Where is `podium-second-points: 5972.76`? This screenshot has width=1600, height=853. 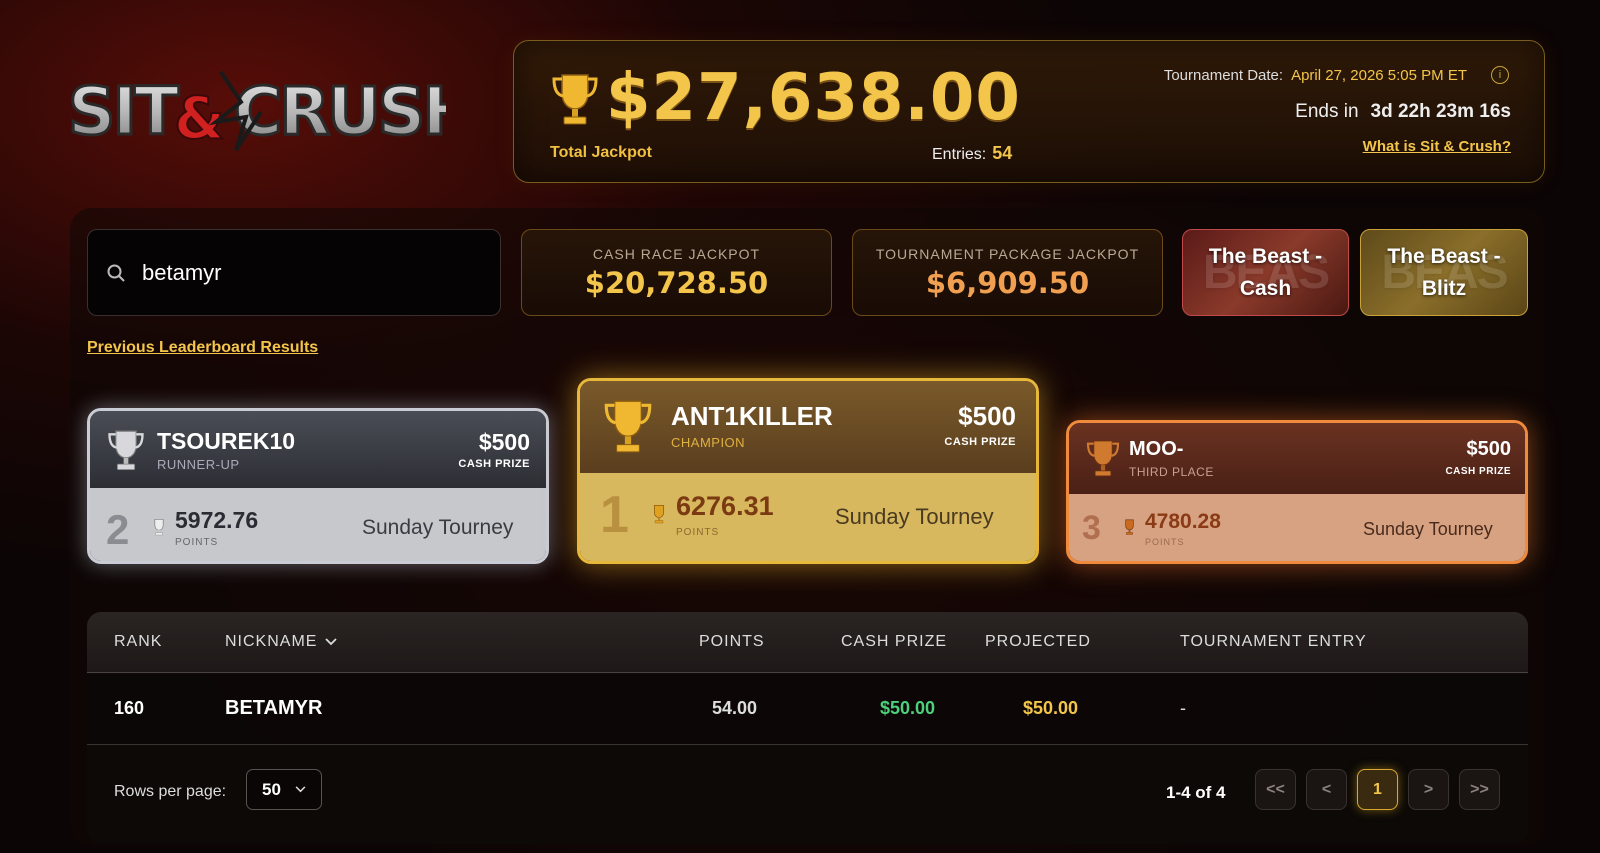
podium-second-points: 5972.76 is located at coordinates (217, 520).